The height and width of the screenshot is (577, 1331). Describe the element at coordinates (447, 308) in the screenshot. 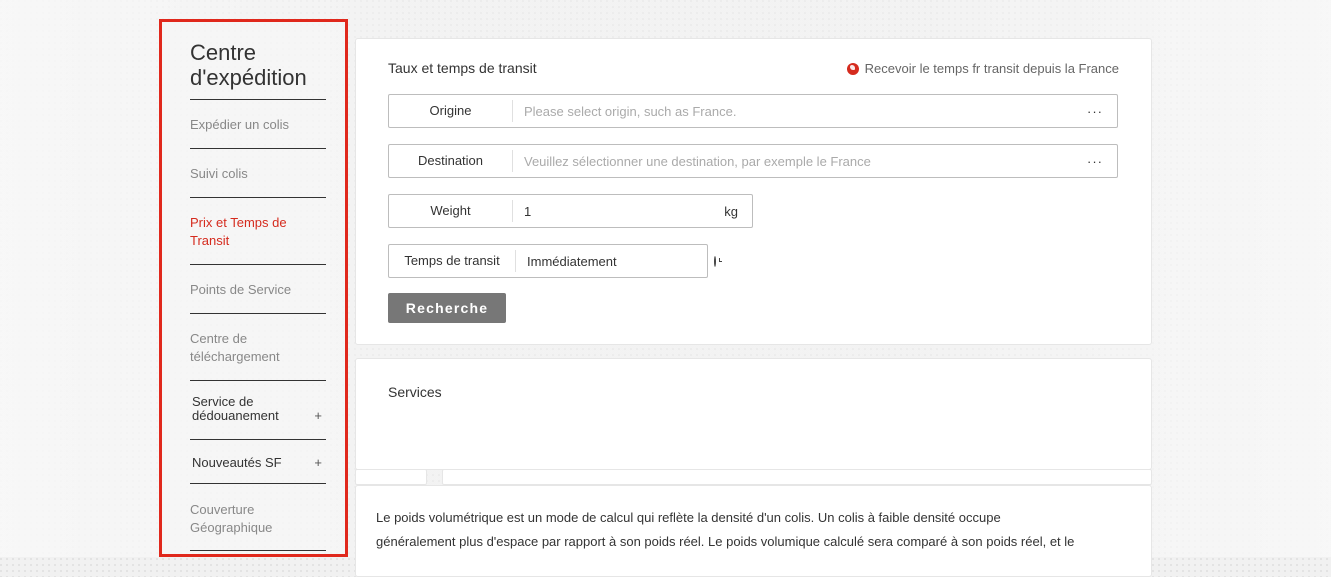

I see `search-button: Recherche` at that location.